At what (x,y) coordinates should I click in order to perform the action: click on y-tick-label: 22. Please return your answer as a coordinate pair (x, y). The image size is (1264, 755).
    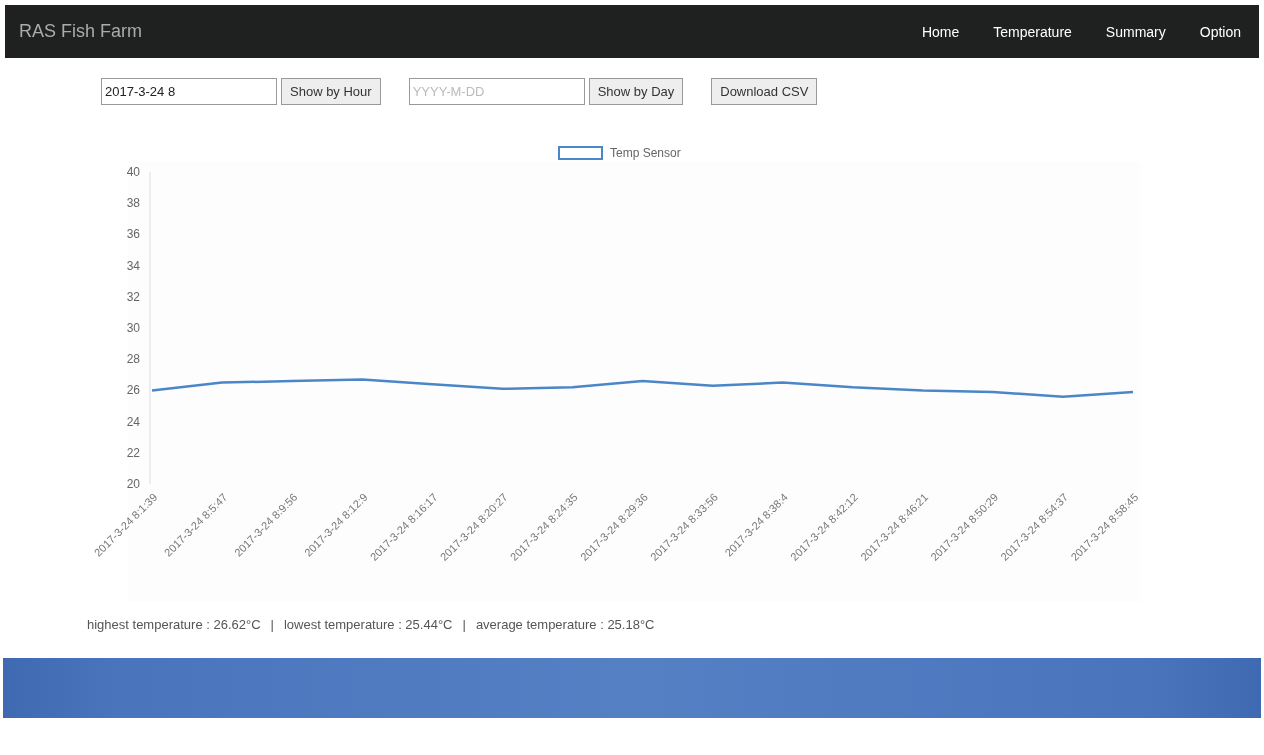
    Looking at the image, I should click on (133, 452).